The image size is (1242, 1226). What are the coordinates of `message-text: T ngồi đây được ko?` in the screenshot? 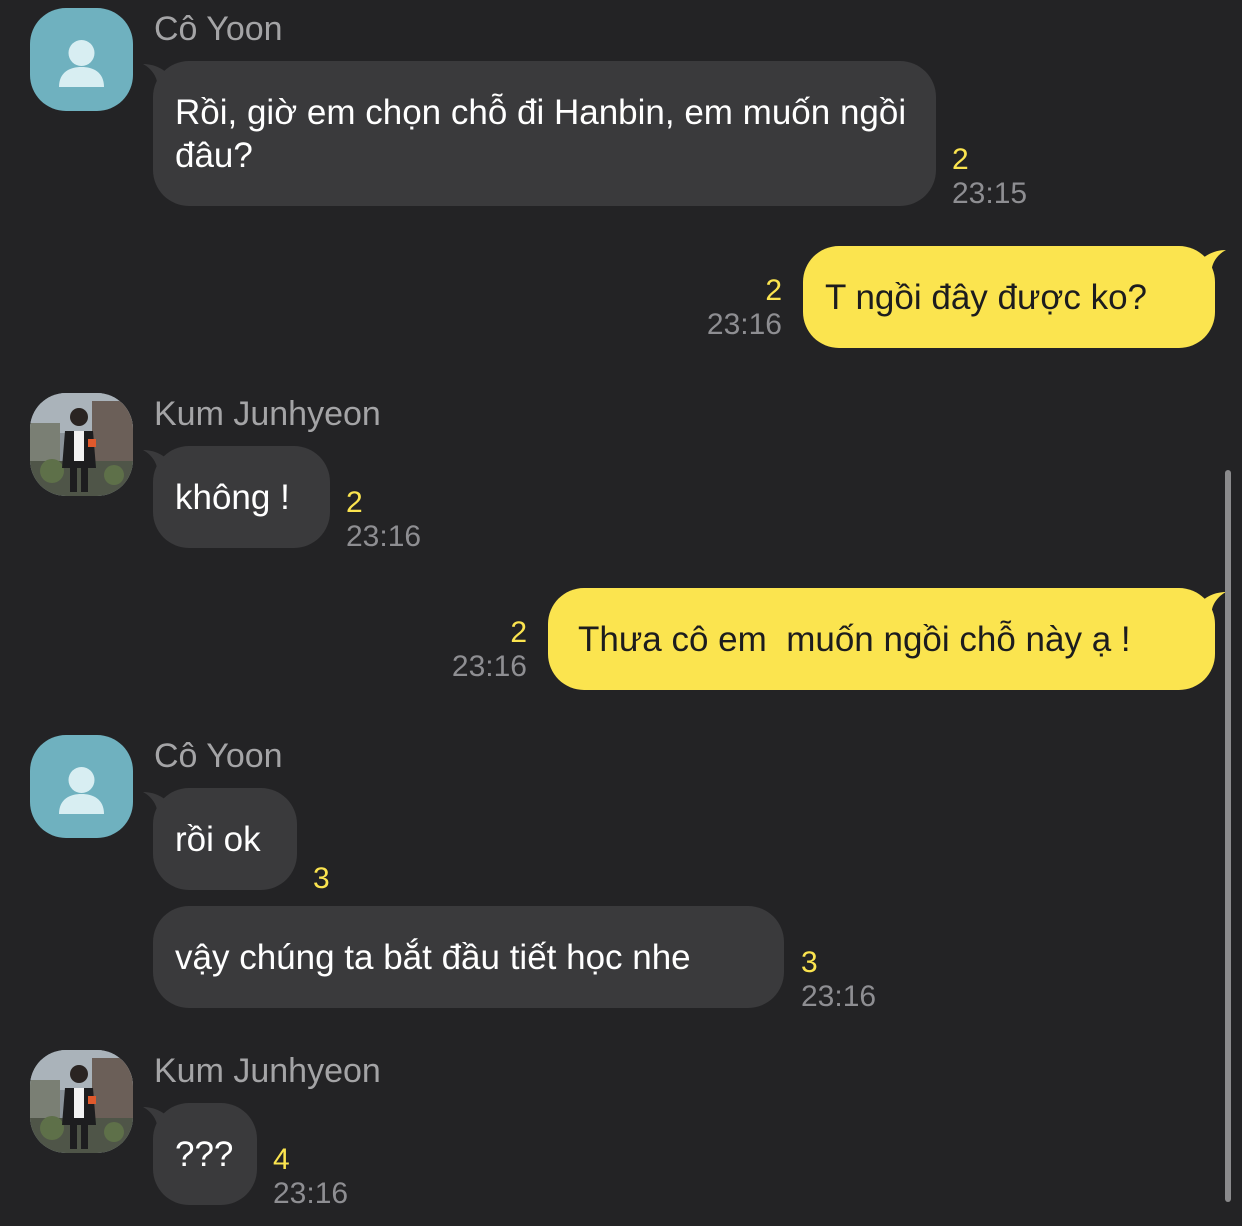 It's located at (986, 297).